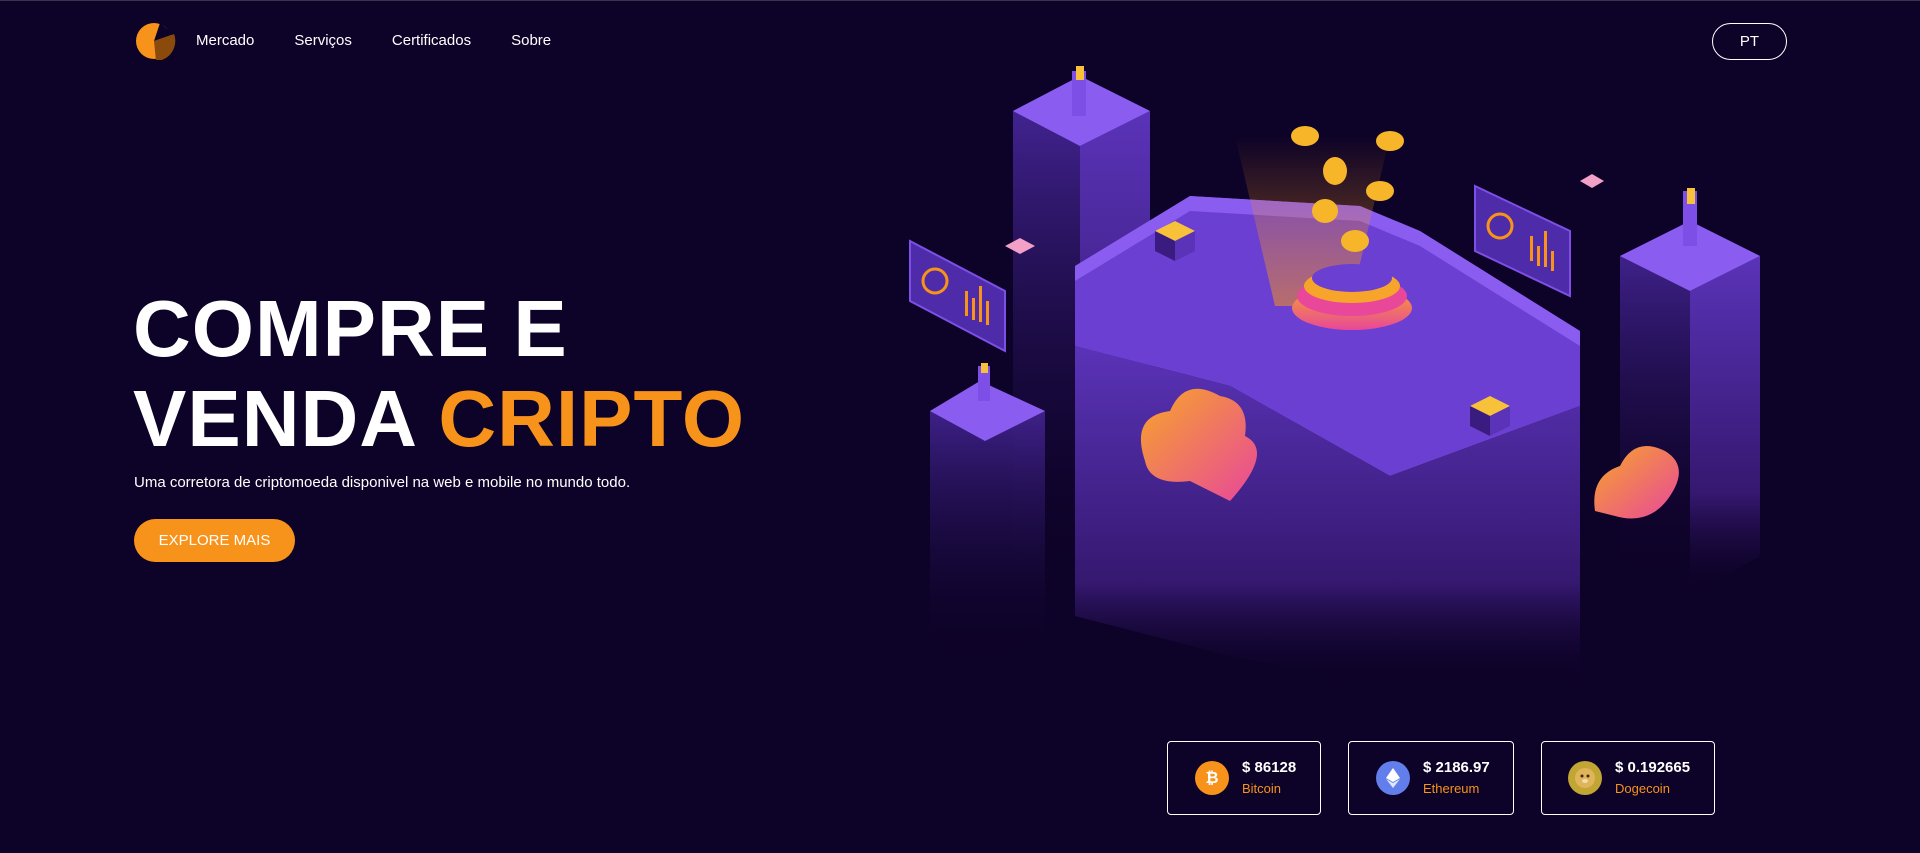 Image resolution: width=1920 pixels, height=853 pixels. What do you see at coordinates (373, 40) in the screenshot?
I see `nav-links: Mercado Serviços Certificados Sobre` at bounding box center [373, 40].